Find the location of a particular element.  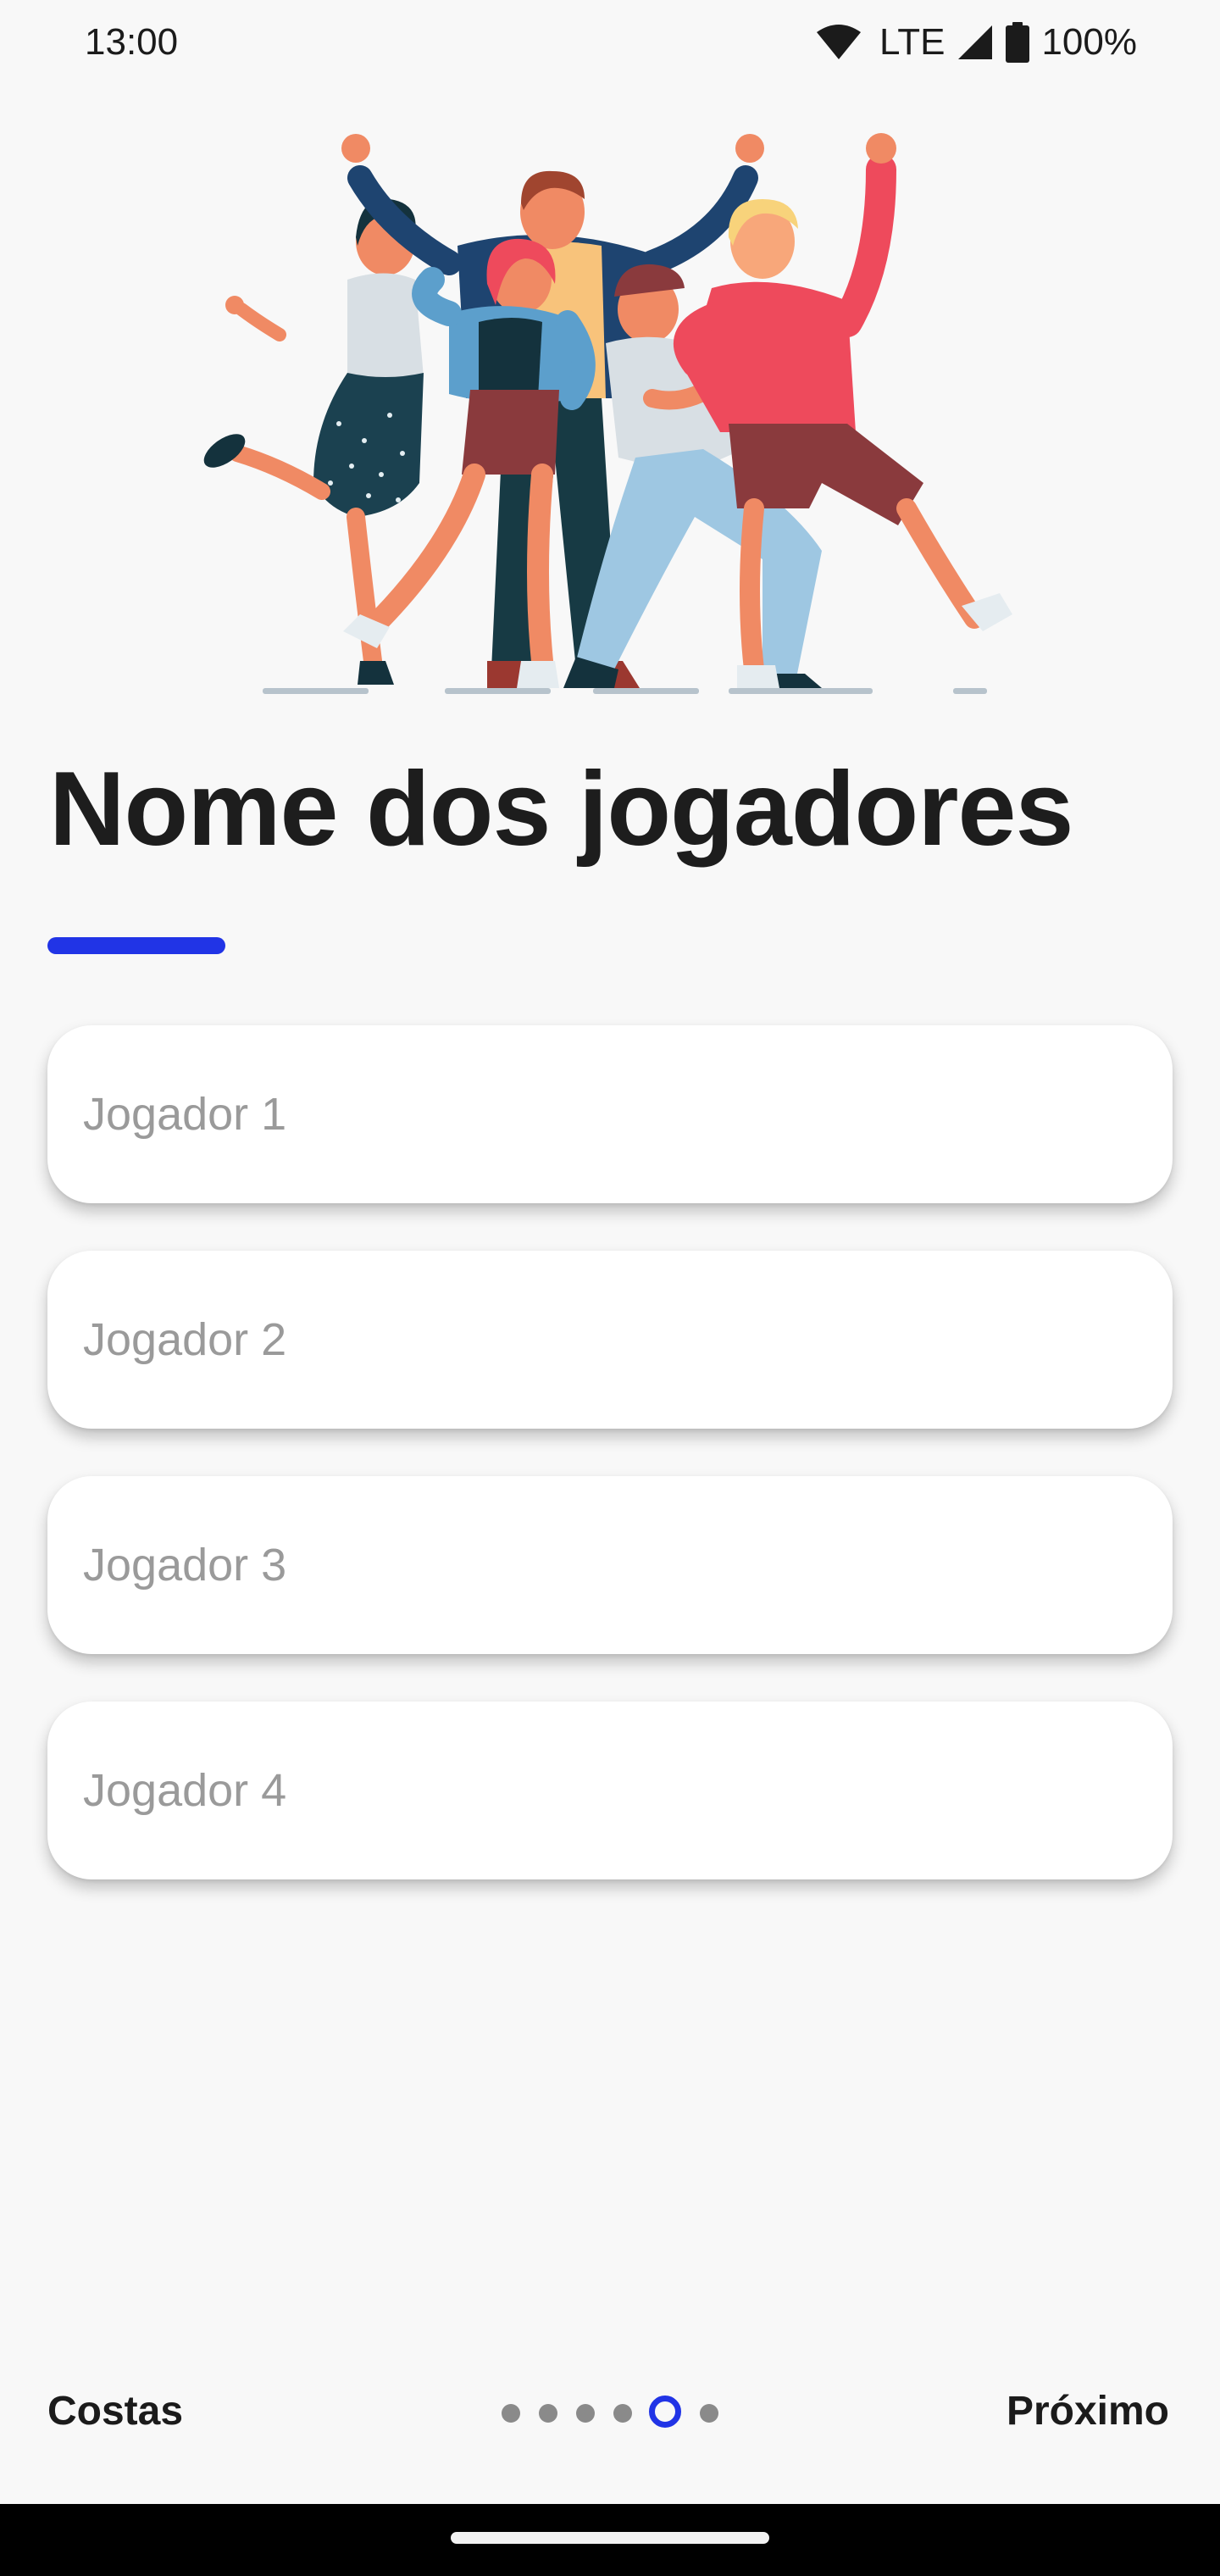

status-icons: LTE 100% is located at coordinates (976, 42).